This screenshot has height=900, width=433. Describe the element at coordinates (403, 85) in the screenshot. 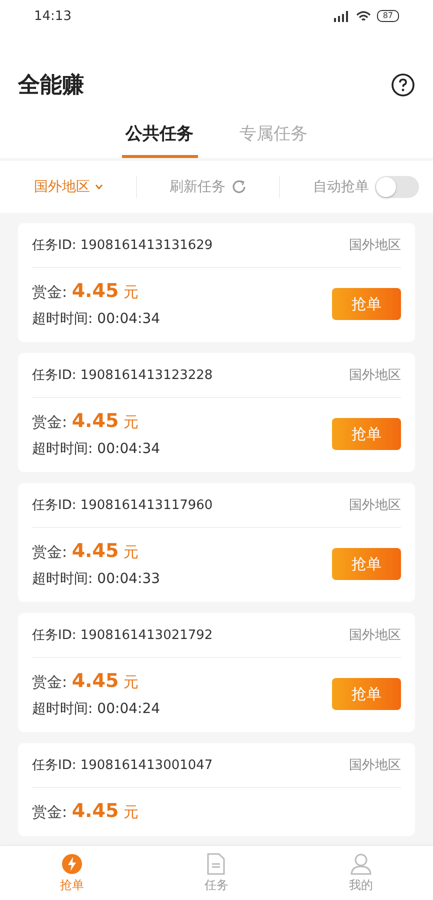

I see `help-icon` at that location.